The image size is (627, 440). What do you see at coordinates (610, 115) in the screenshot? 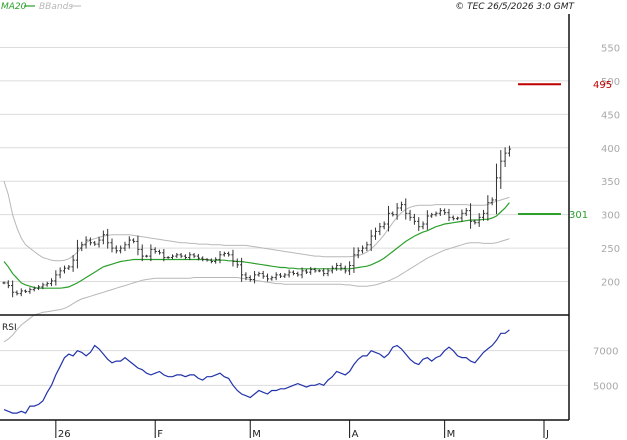
I see `price-y-tick-label: 450` at bounding box center [610, 115].